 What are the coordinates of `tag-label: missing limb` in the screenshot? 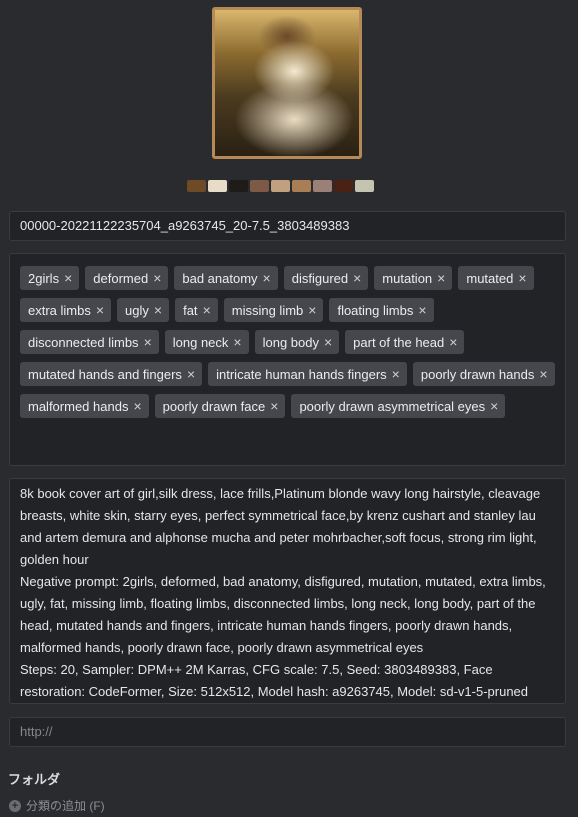 It's located at (267, 310).